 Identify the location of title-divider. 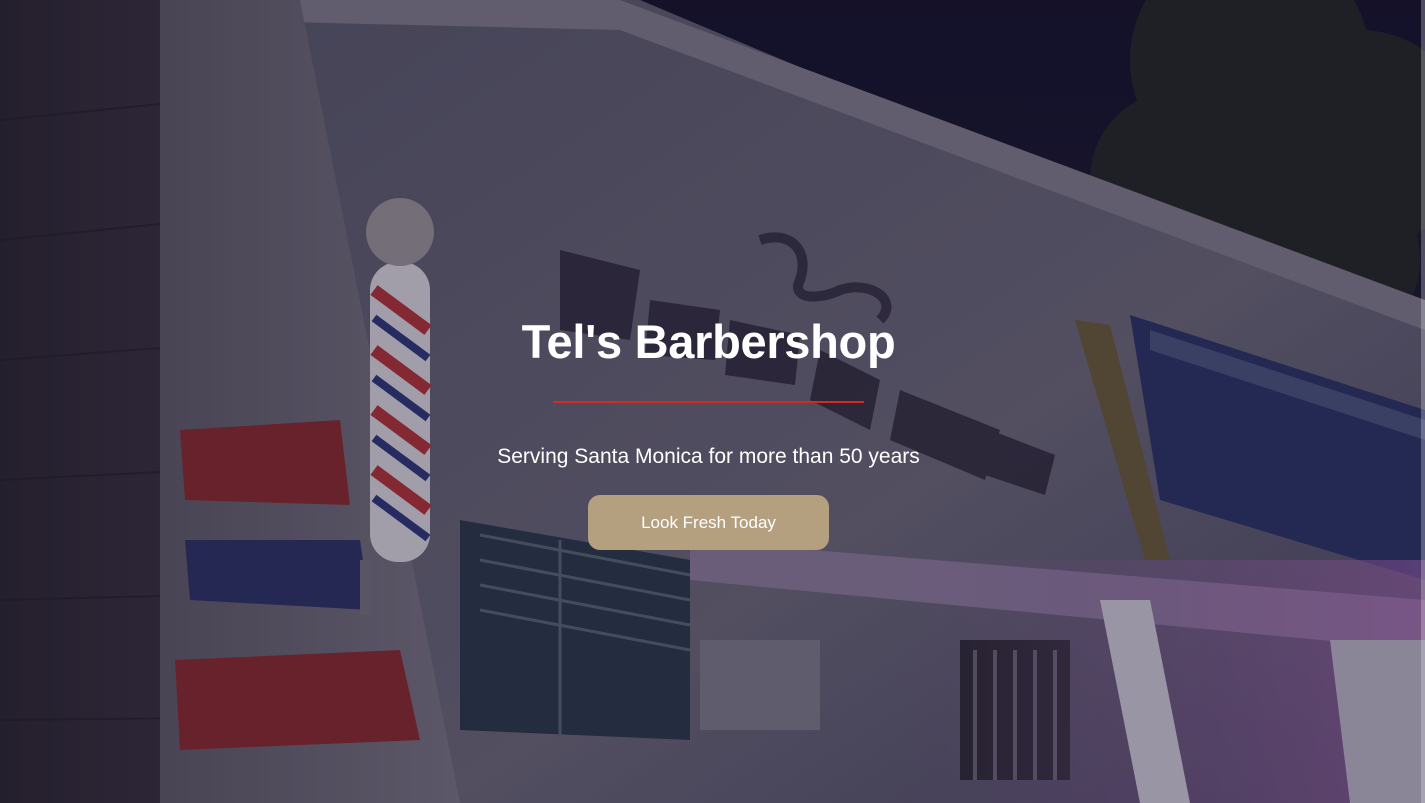
(708, 402).